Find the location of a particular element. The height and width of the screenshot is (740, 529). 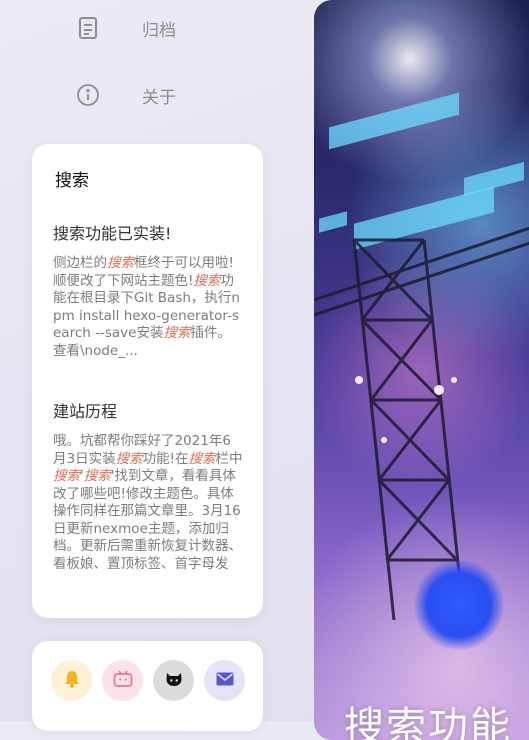

archive-icon is located at coordinates (88, 28).